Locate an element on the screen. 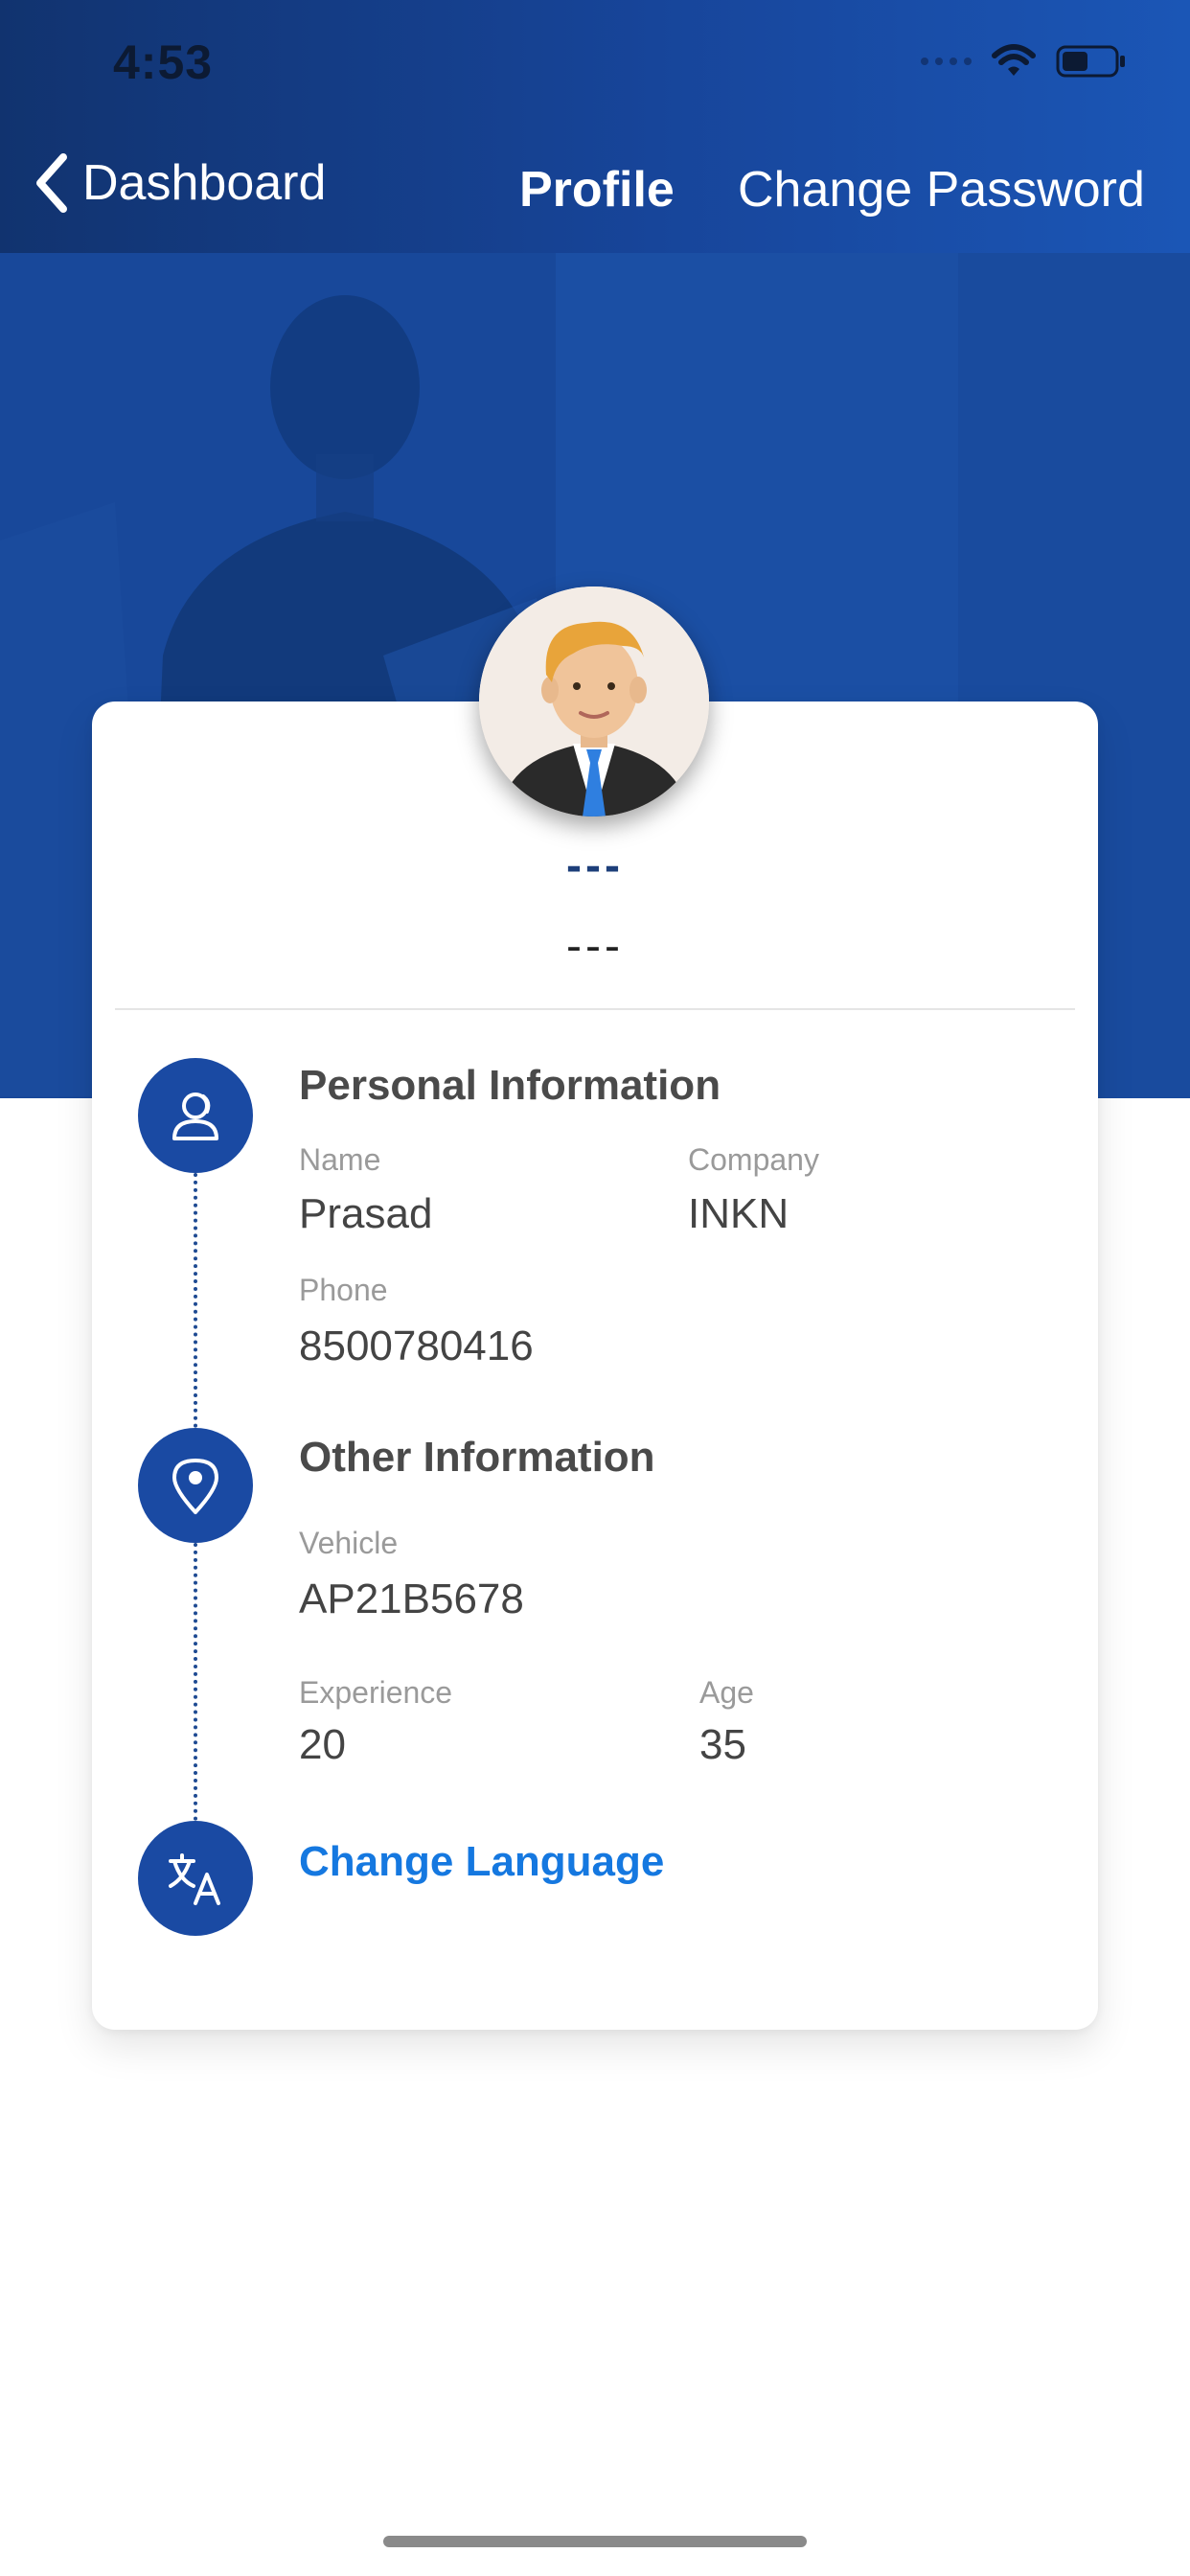 This screenshot has height=2576, width=1190. back-button: Dashboard is located at coordinates (180, 183).